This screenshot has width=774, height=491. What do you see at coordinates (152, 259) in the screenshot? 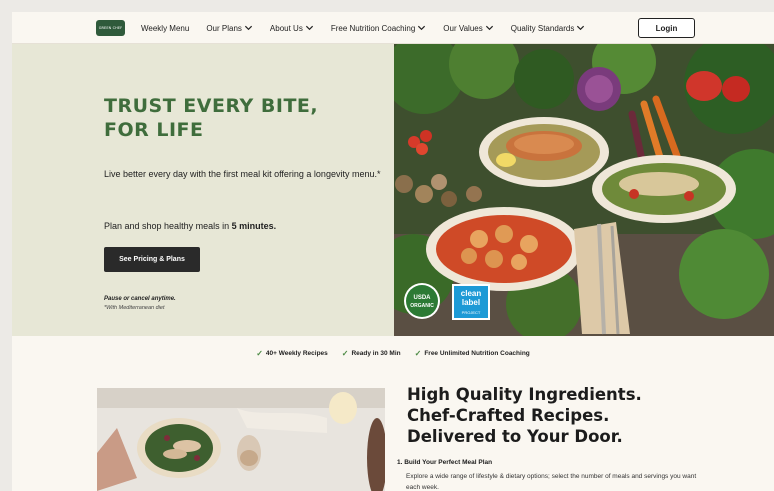
I see `see-pricing-button: See Pricing & Plans` at bounding box center [152, 259].